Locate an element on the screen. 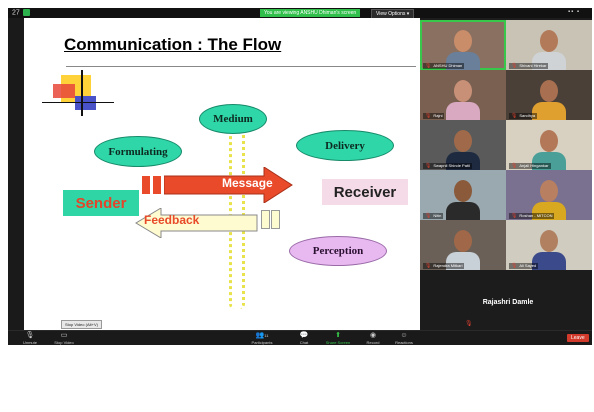 Image resolution: width=594 pixels, height=412 pixels. participant-tile: 🎙 Rajni is located at coordinates (463, 95).